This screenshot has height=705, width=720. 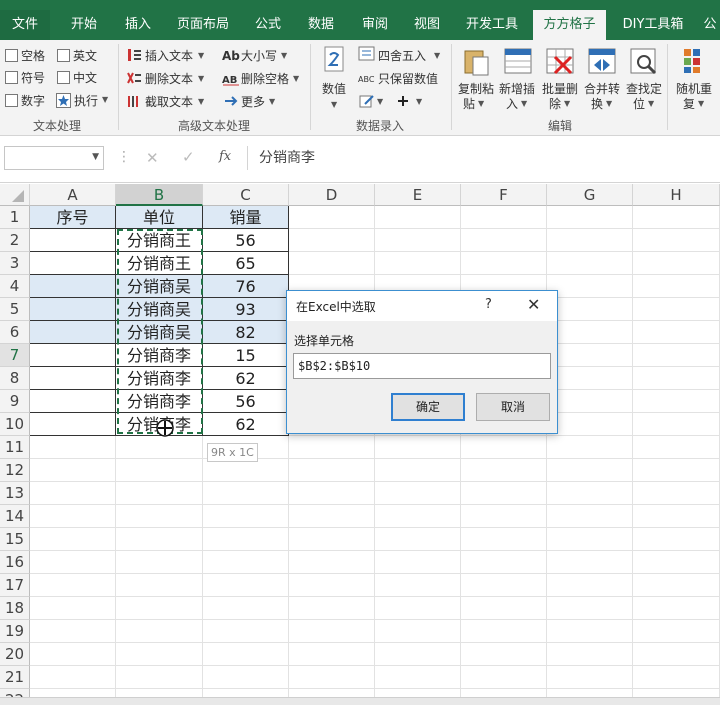 I want to click on cell-b15, so click(x=159, y=539).